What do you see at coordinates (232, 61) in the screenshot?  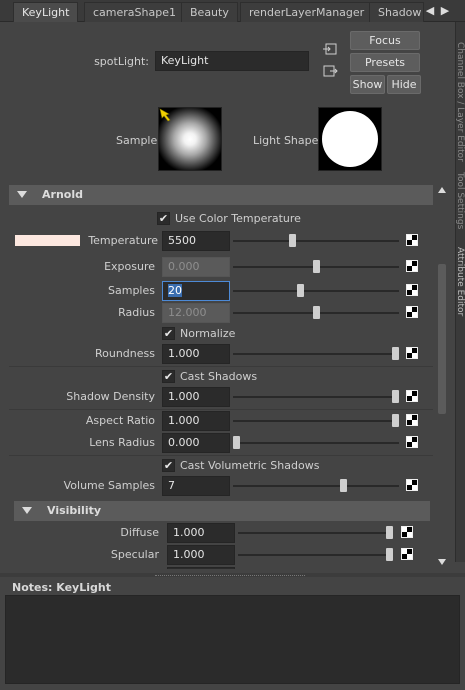 I see `node-name-field: KeyLight` at bounding box center [232, 61].